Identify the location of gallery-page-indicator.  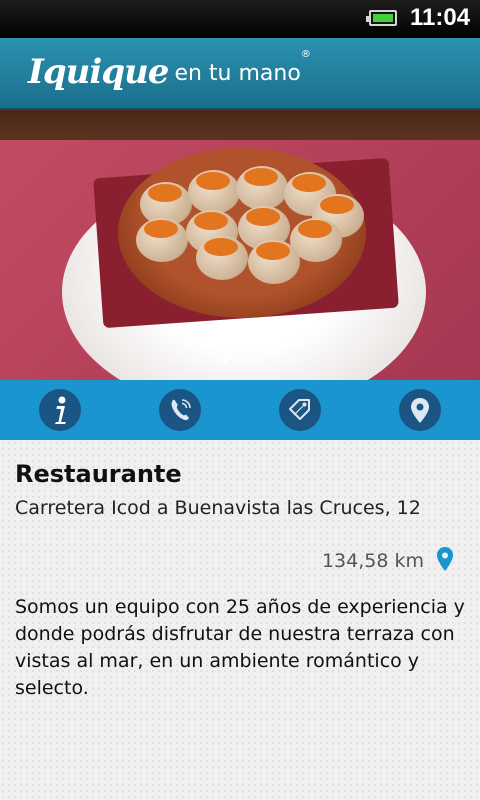
(240, 360).